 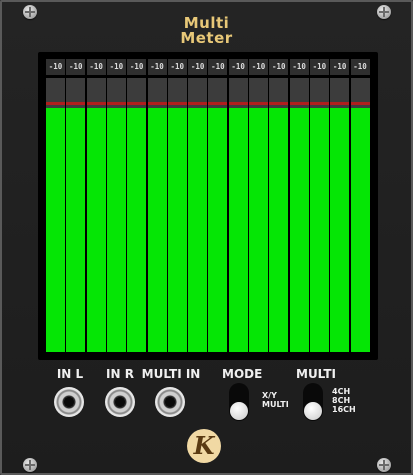 I want to click on meter-channel-14: -10, so click(x=319, y=205).